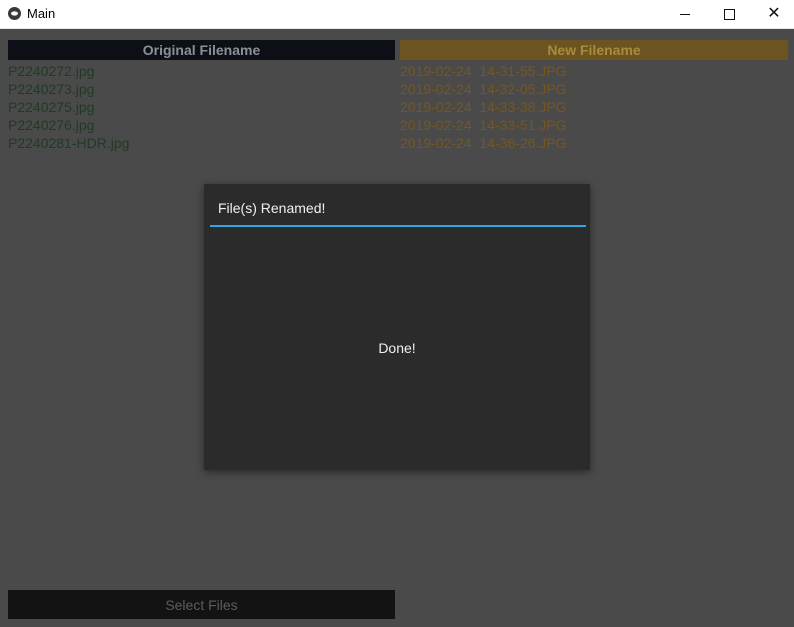  I want to click on dialog-title: File(s) Renamed!, so click(272, 208).